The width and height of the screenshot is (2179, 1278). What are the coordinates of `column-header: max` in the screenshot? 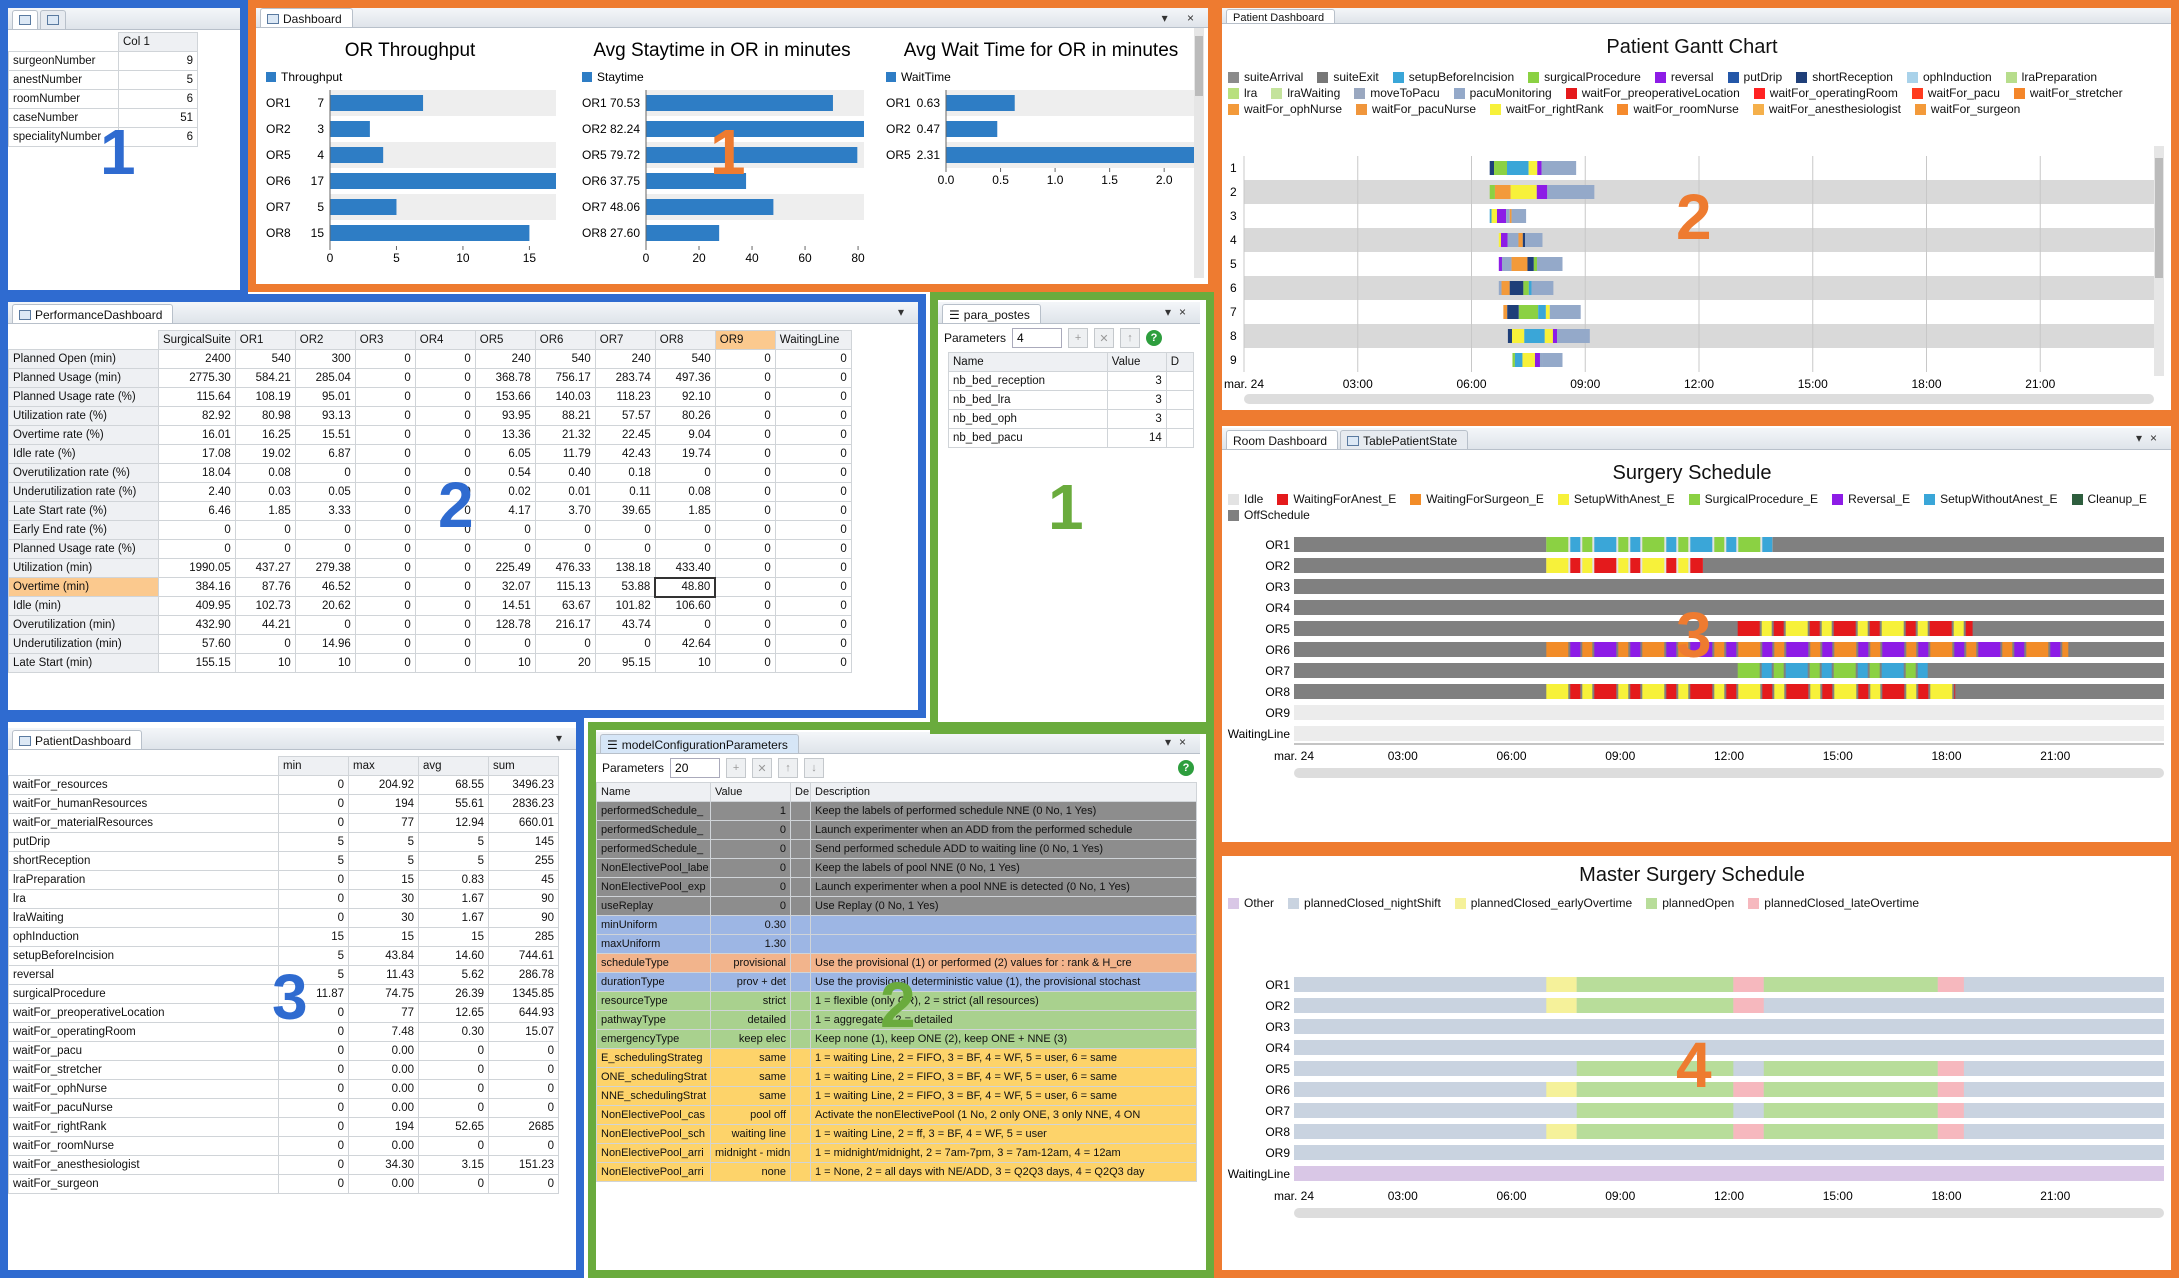 It's located at (383, 766).